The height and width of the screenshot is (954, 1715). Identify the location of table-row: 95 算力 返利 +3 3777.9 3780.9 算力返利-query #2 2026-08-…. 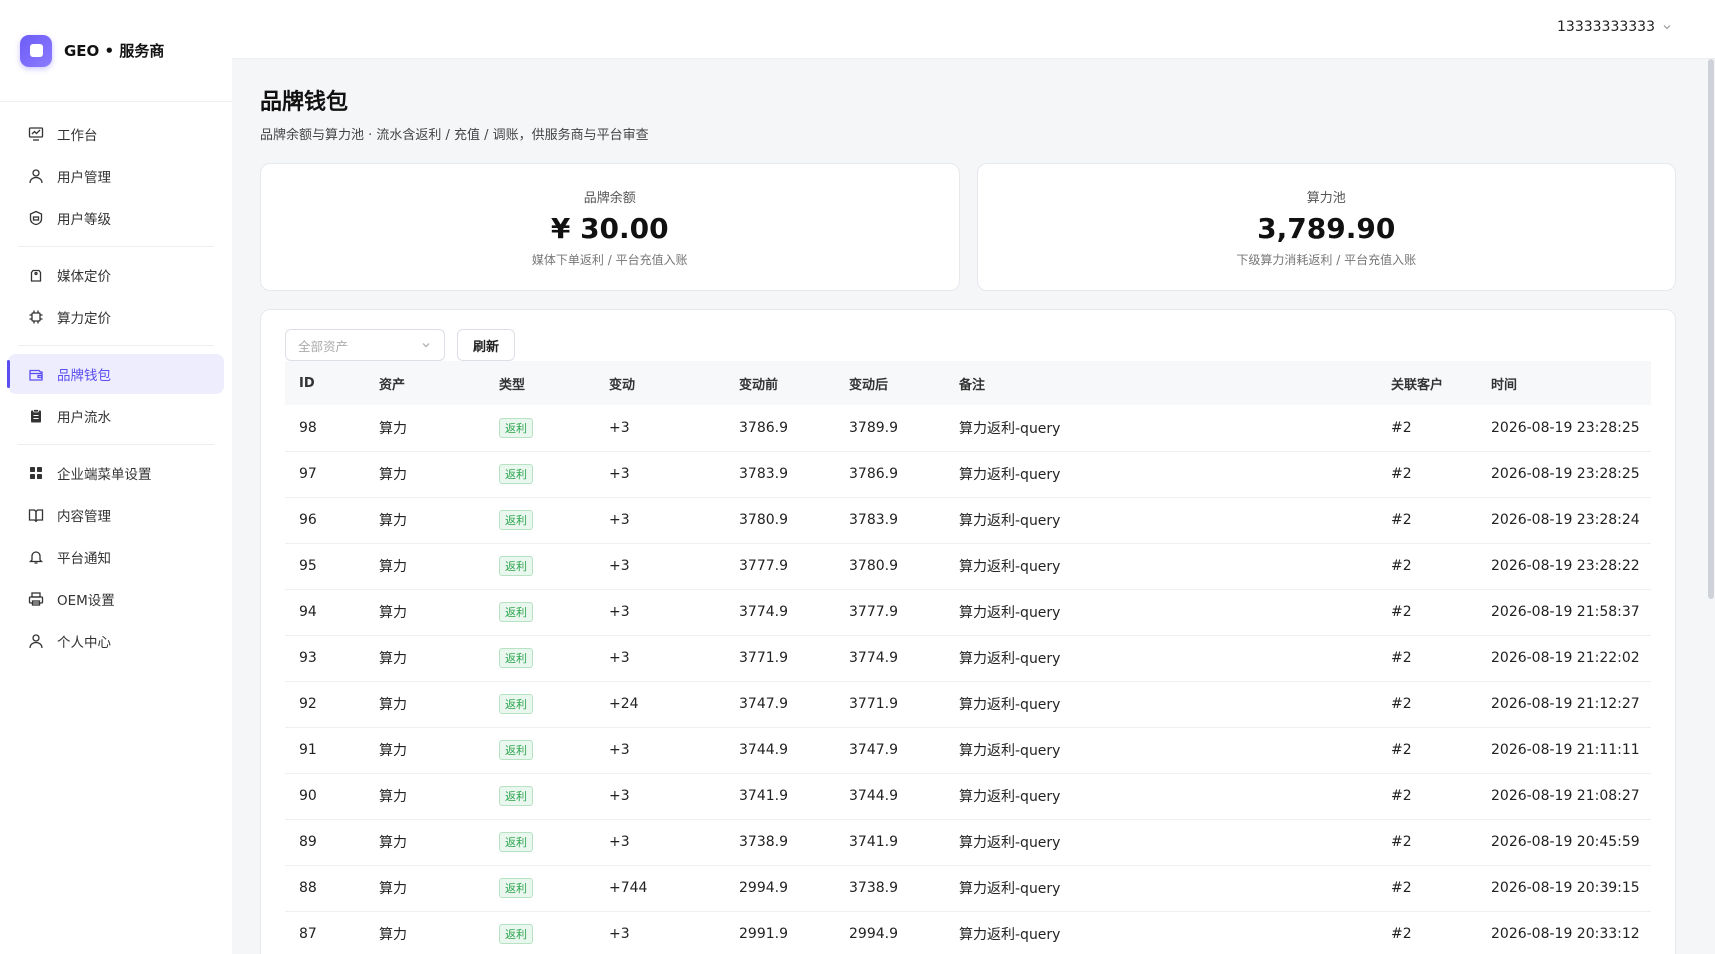
(968, 566).